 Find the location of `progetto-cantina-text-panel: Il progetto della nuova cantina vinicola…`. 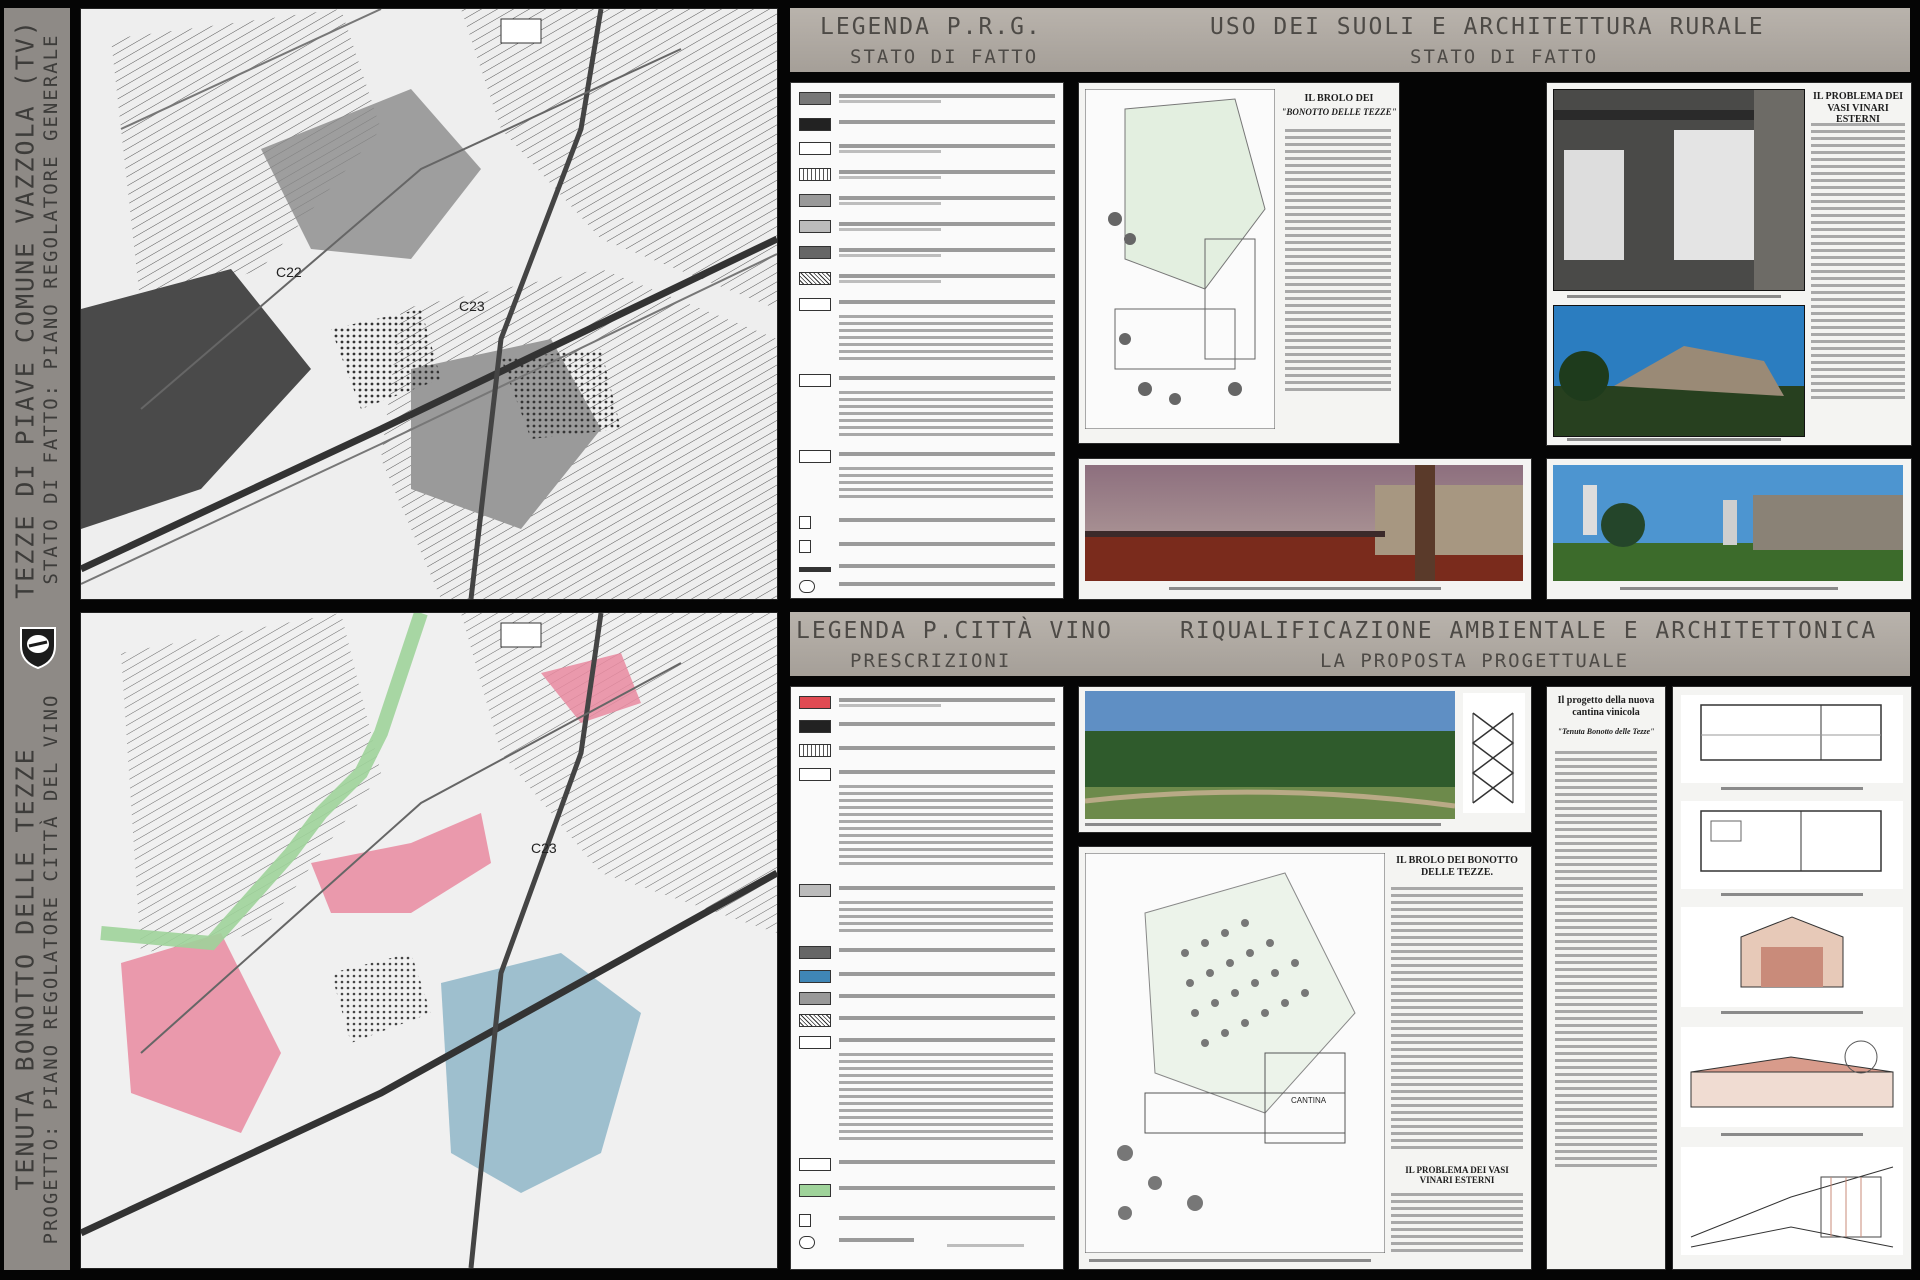

progetto-cantina-text-panel: Il progetto della nuova cantina vinicola… is located at coordinates (1606, 978).